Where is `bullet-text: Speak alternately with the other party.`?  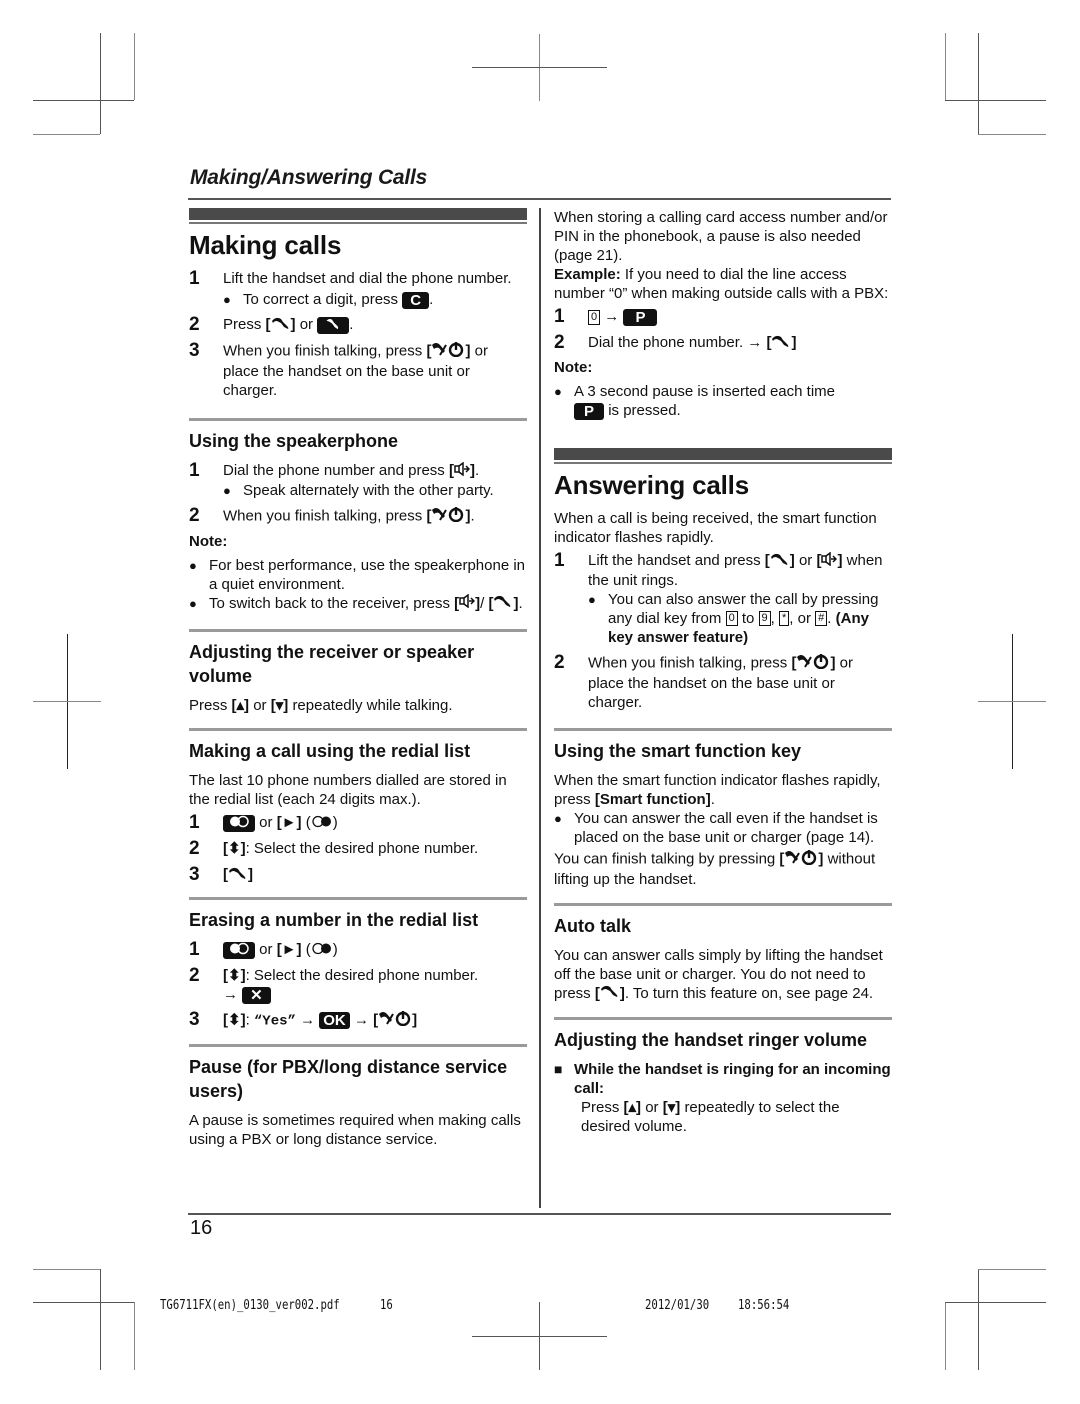
bullet-text: Speak alternately with the other party. is located at coordinates (368, 490).